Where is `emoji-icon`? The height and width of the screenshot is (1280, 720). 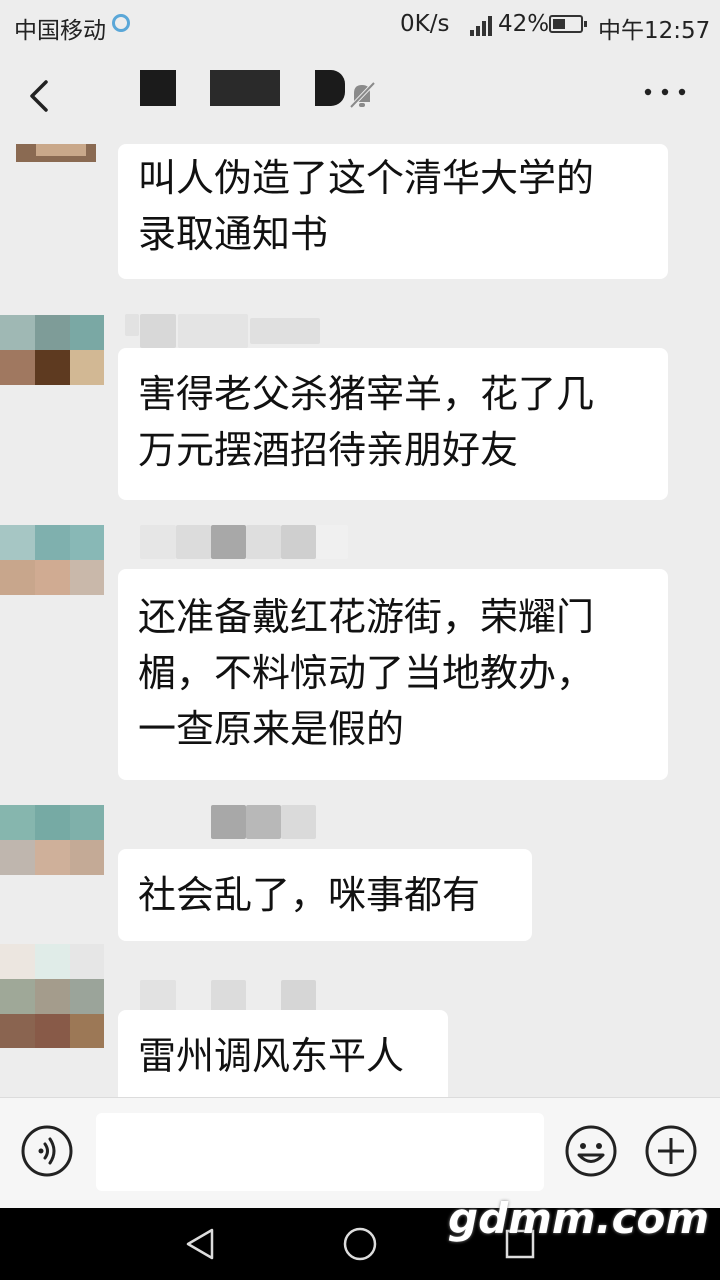 emoji-icon is located at coordinates (591, 1151).